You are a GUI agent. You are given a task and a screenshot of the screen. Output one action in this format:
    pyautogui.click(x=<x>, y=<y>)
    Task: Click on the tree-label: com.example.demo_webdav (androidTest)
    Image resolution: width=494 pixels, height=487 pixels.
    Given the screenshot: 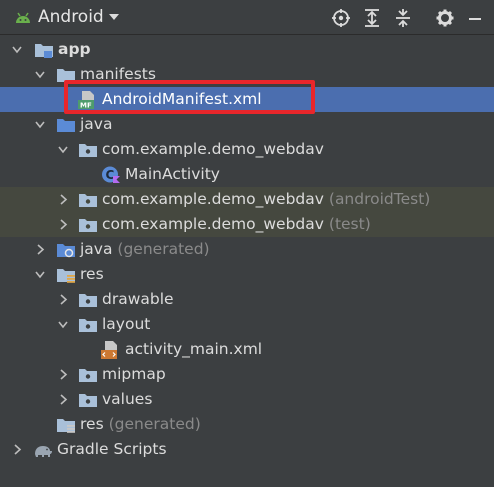 What is the action you would take?
    pyautogui.click(x=266, y=199)
    